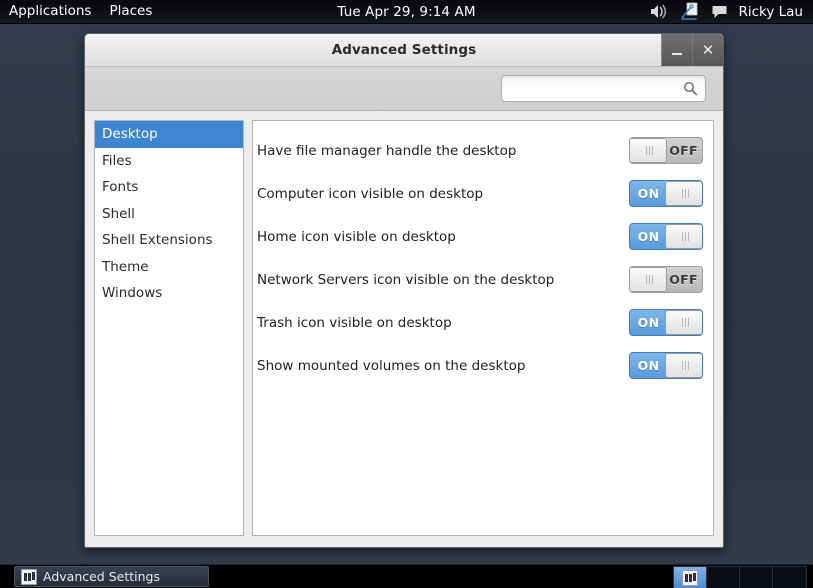 The height and width of the screenshot is (588, 813). I want to click on volume-icon, so click(659, 12).